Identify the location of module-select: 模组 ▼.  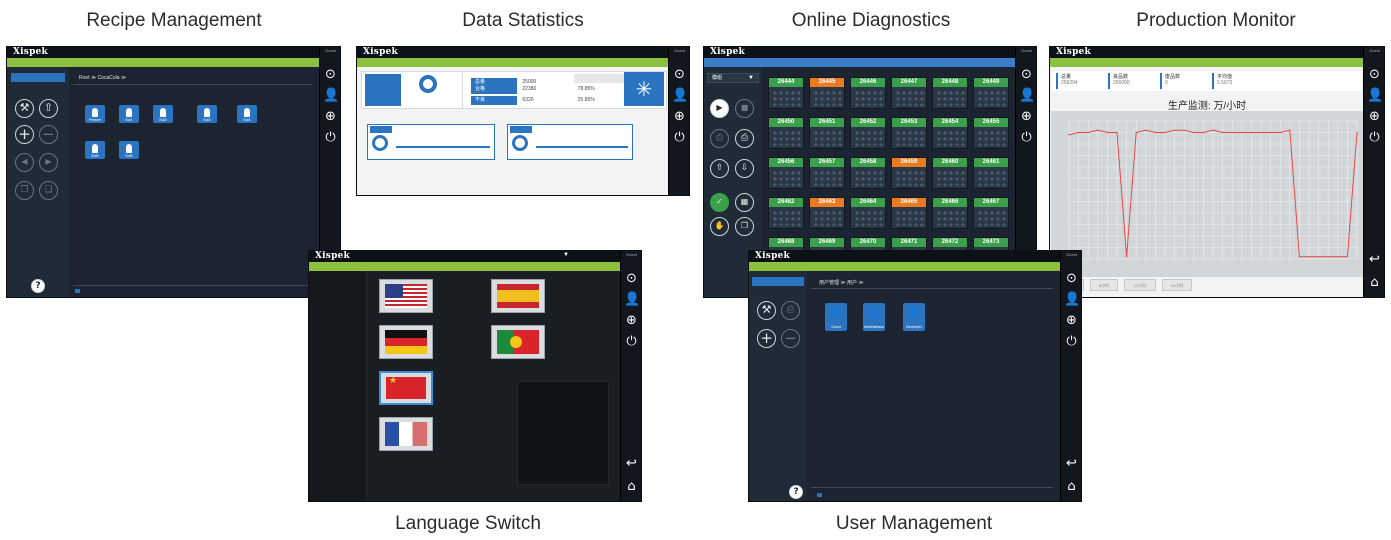
(733, 78).